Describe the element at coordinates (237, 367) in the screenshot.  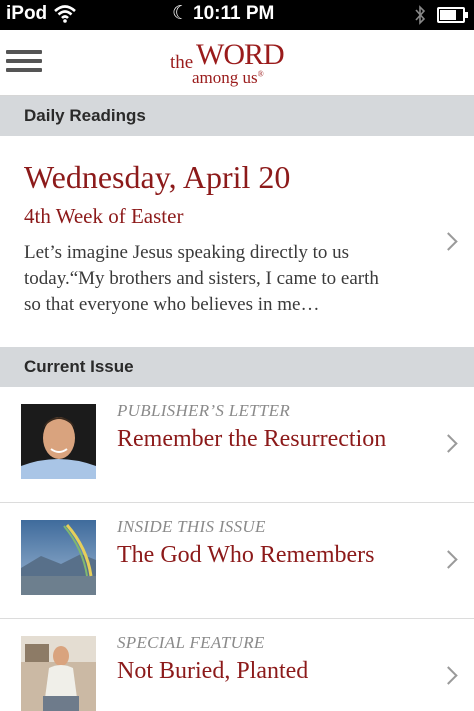
I see `section-header-current-issue: Current Issue` at that location.